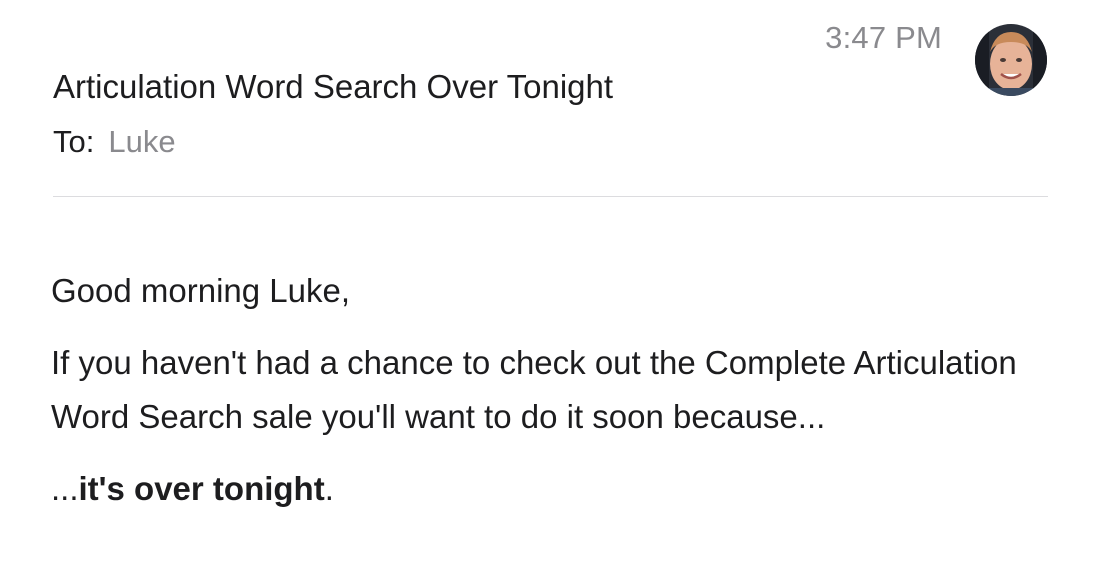 The width and height of the screenshot is (1094, 574). What do you see at coordinates (883, 37) in the screenshot?
I see `timestamp: 3:47 PM` at bounding box center [883, 37].